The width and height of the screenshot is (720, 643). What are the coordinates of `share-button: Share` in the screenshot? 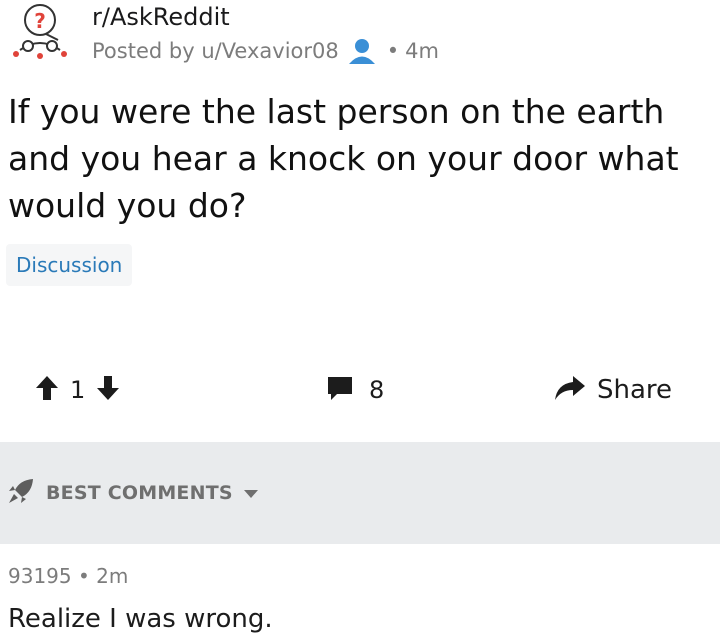 It's located at (612, 390).